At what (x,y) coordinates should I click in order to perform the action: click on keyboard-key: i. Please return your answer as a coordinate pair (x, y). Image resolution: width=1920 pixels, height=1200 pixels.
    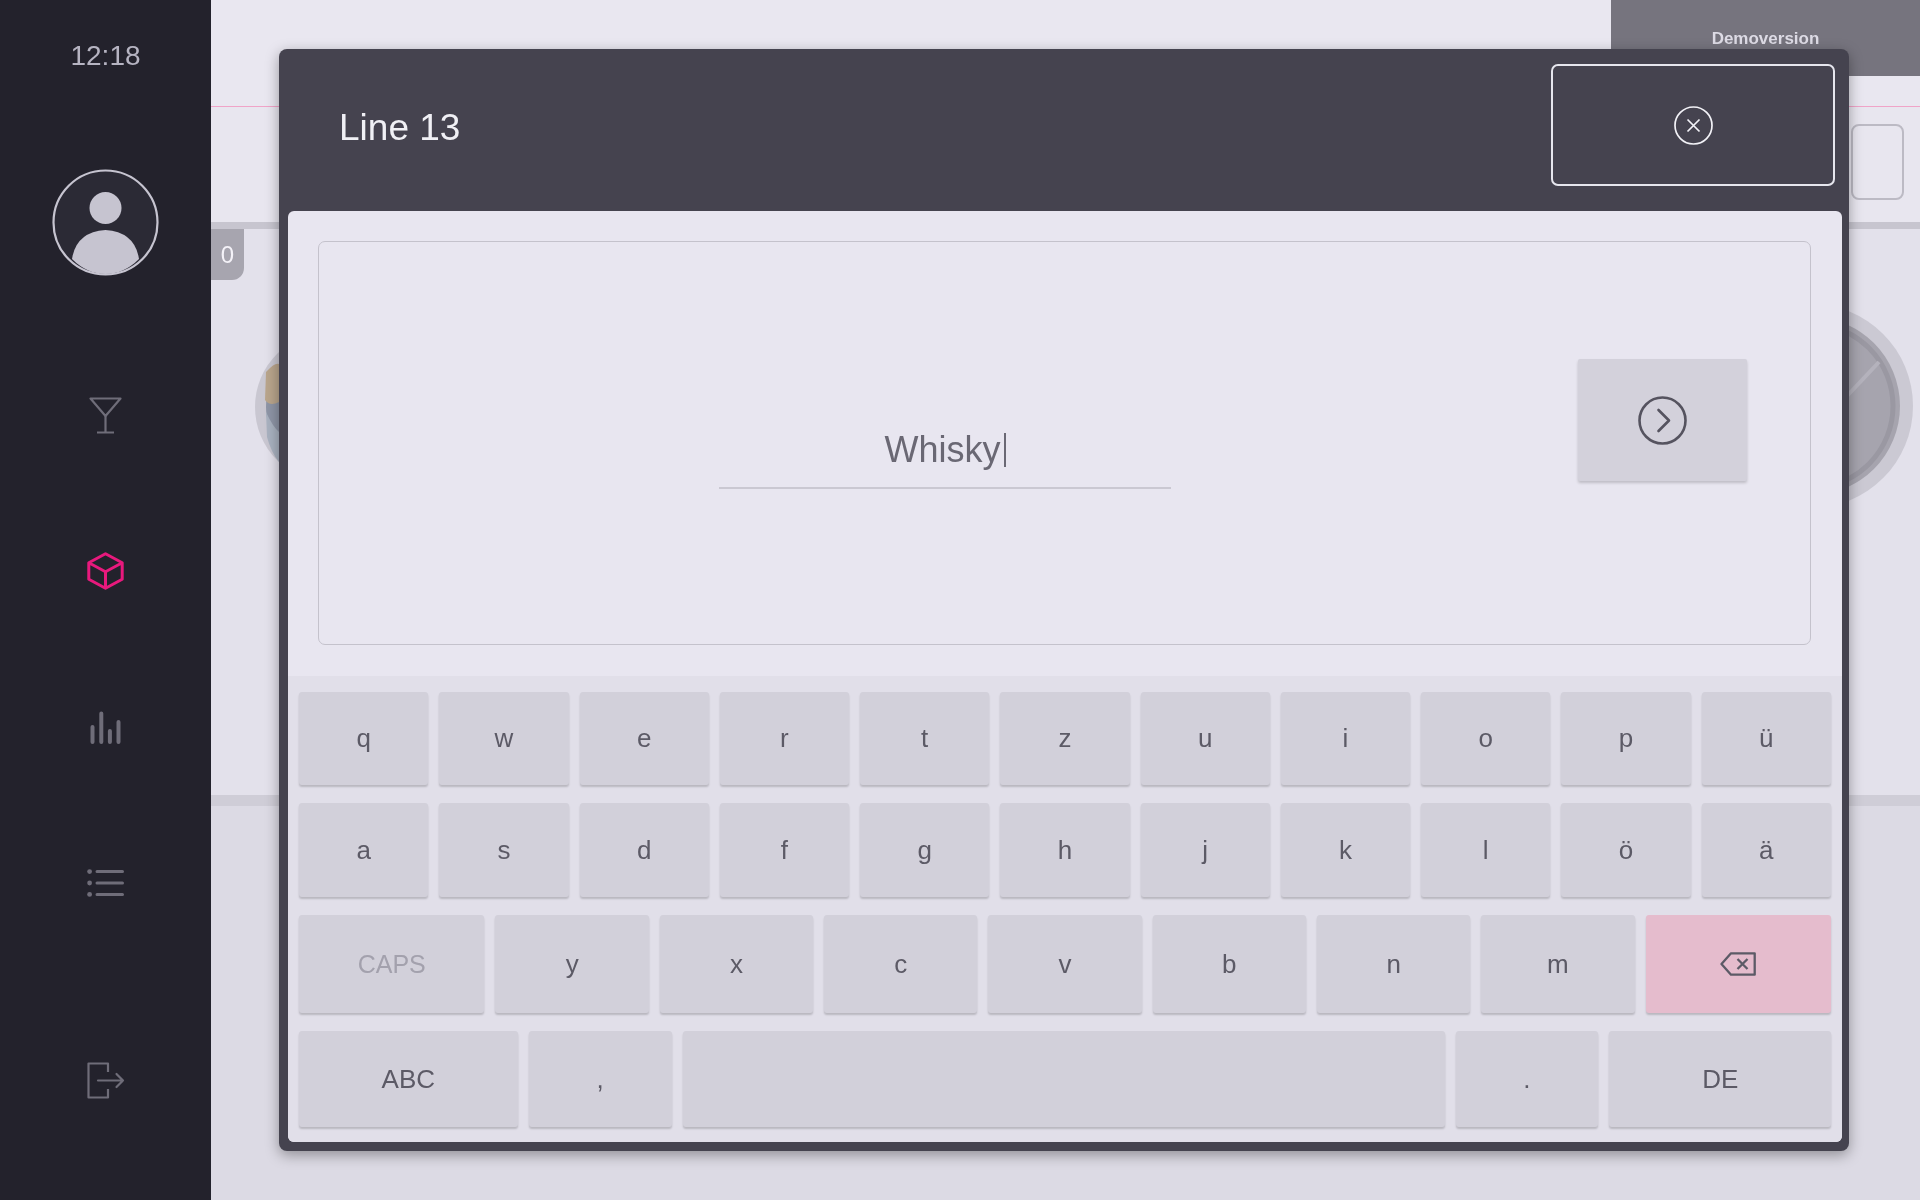
    Looking at the image, I should click on (1345, 738).